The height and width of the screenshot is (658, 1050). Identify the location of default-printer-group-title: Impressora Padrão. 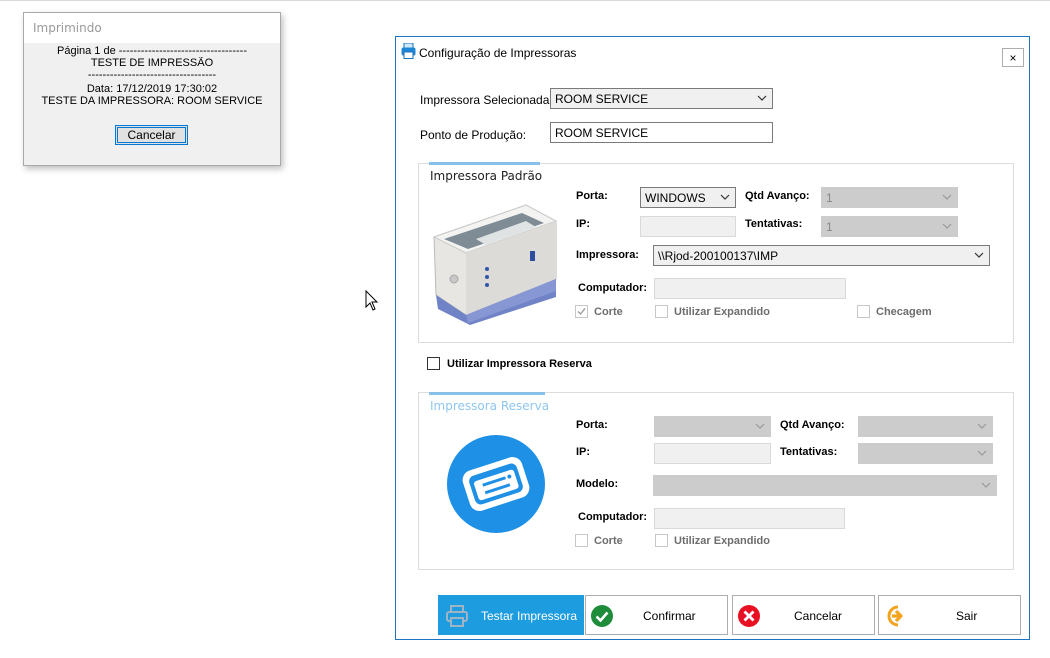
(486, 176).